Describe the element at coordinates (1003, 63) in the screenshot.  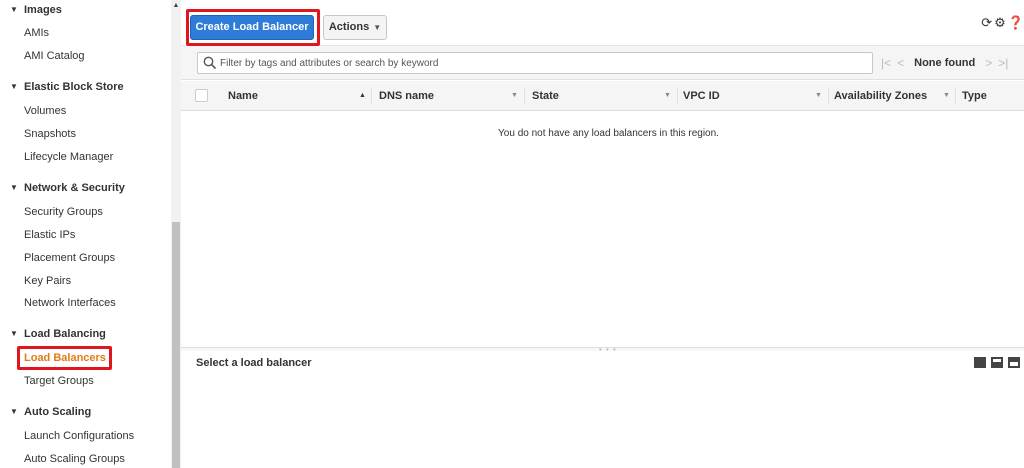
I see `last-page-icon: >|` at that location.